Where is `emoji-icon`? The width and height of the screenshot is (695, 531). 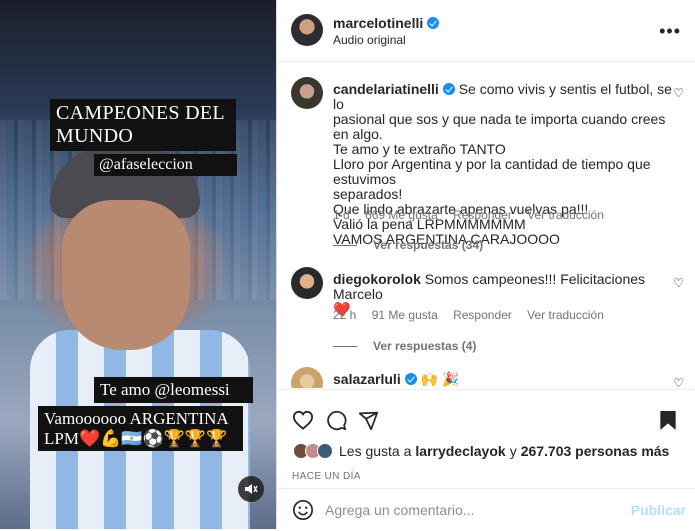 emoji-icon is located at coordinates (303, 510).